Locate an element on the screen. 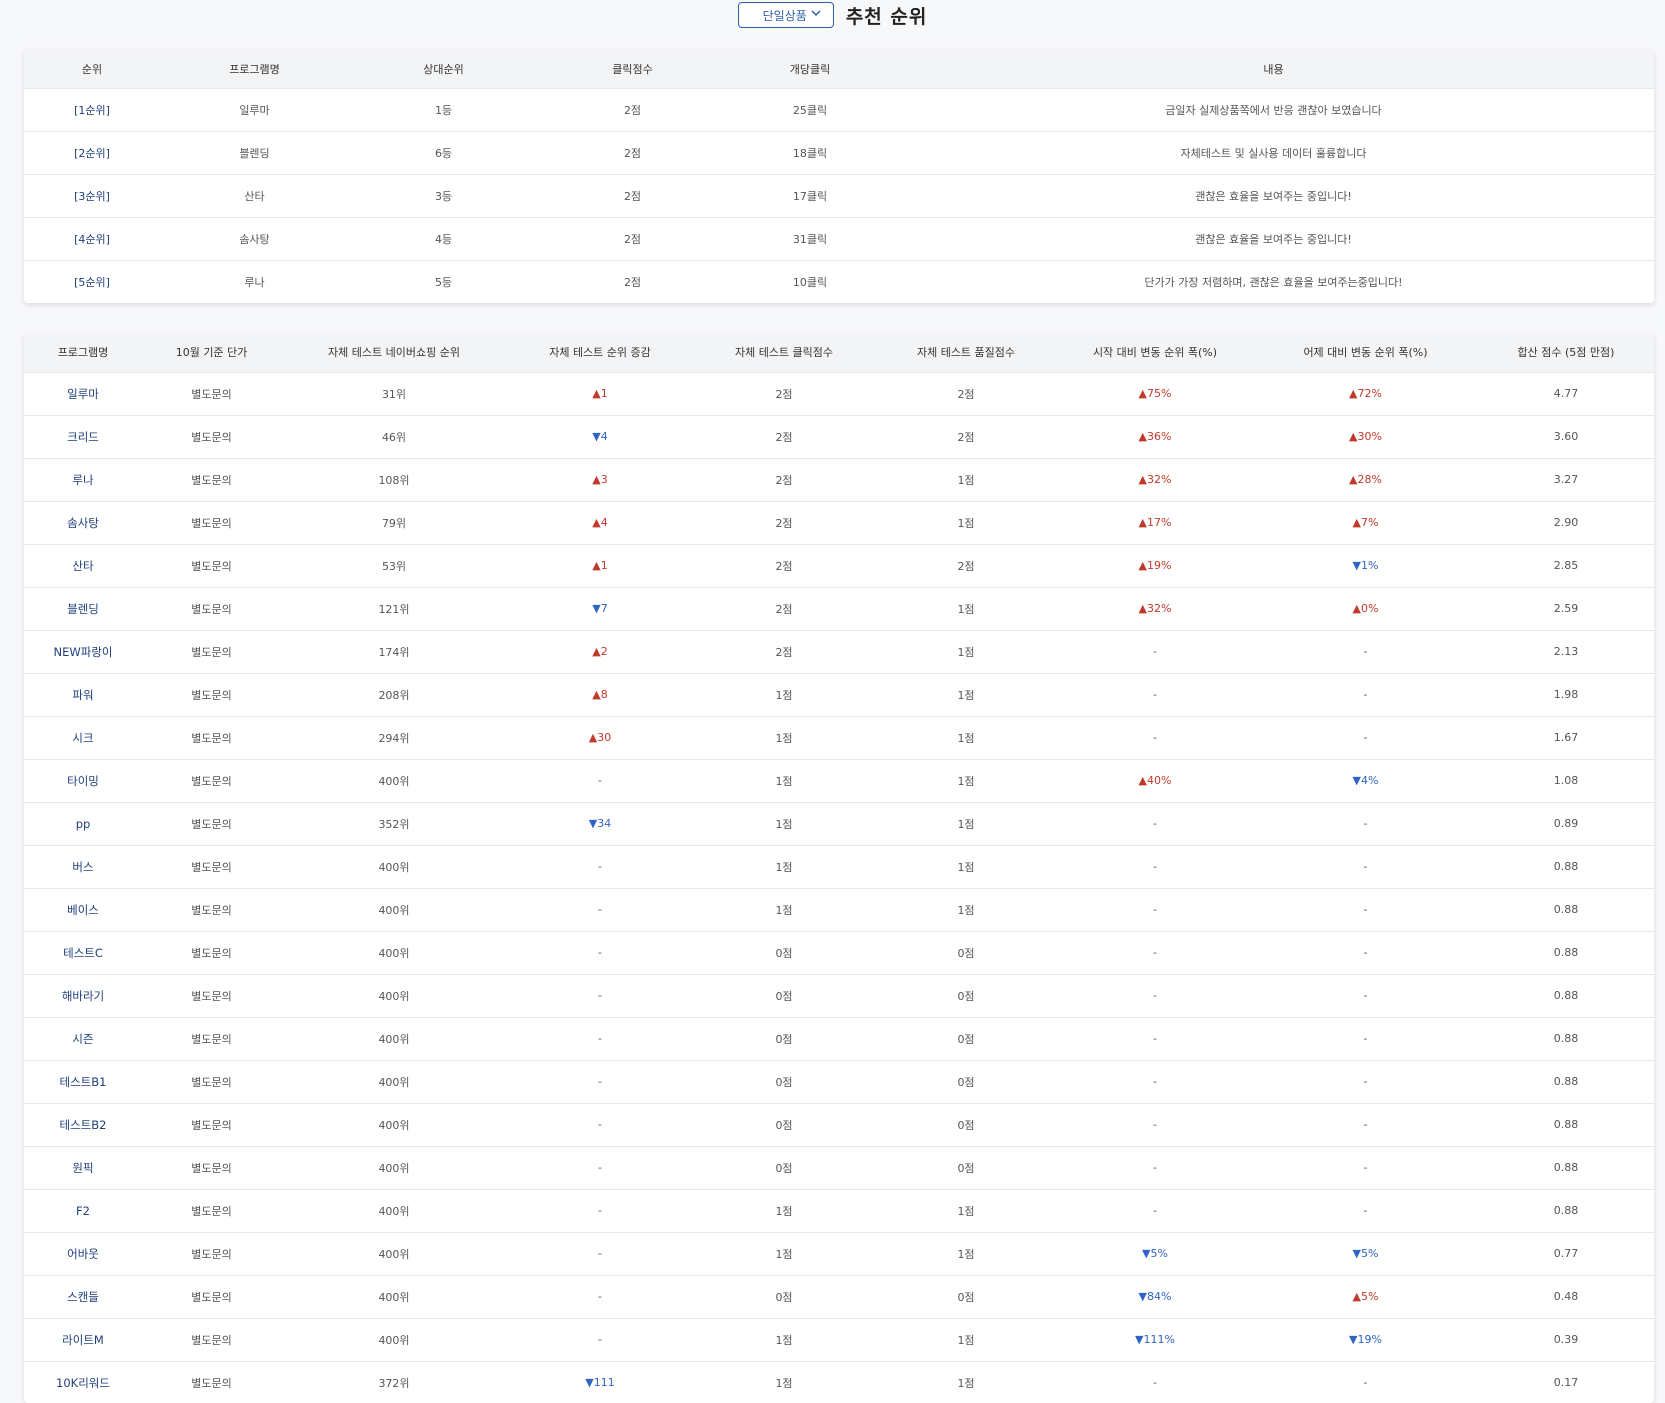 The height and width of the screenshot is (1403, 1665). table-cell: 버스 is located at coordinates (83, 866).